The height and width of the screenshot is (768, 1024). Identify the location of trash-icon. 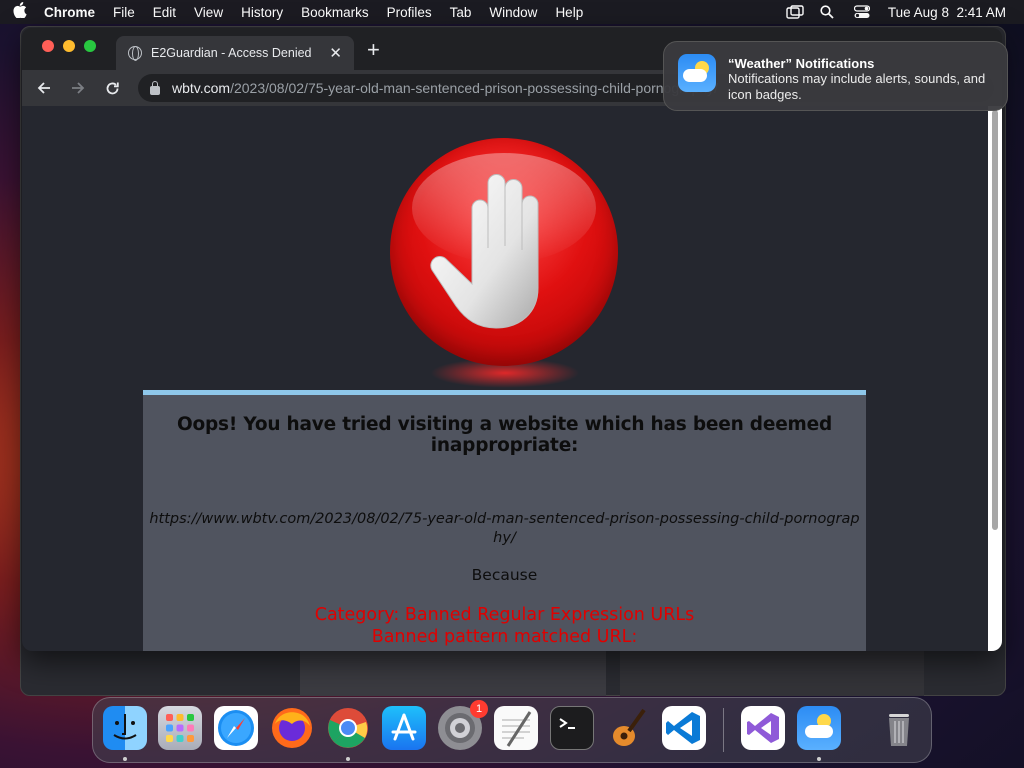
(899, 728).